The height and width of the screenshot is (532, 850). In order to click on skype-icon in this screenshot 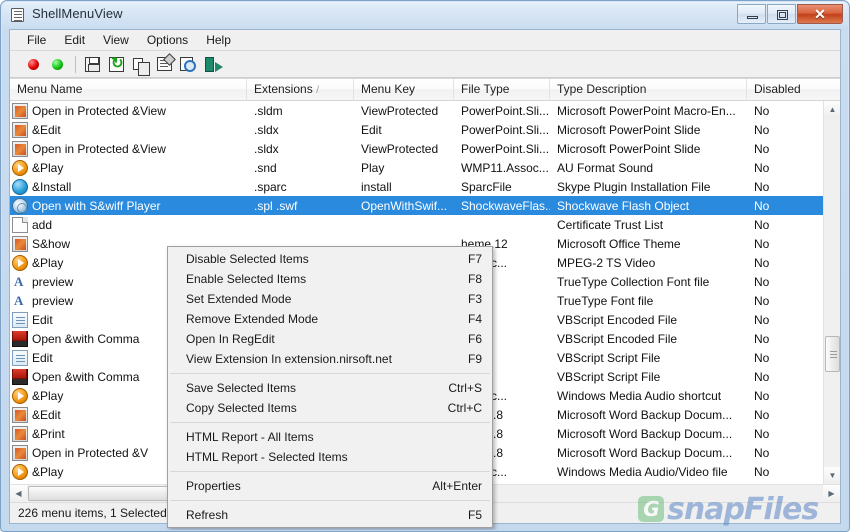, I will do `click(20, 186)`.